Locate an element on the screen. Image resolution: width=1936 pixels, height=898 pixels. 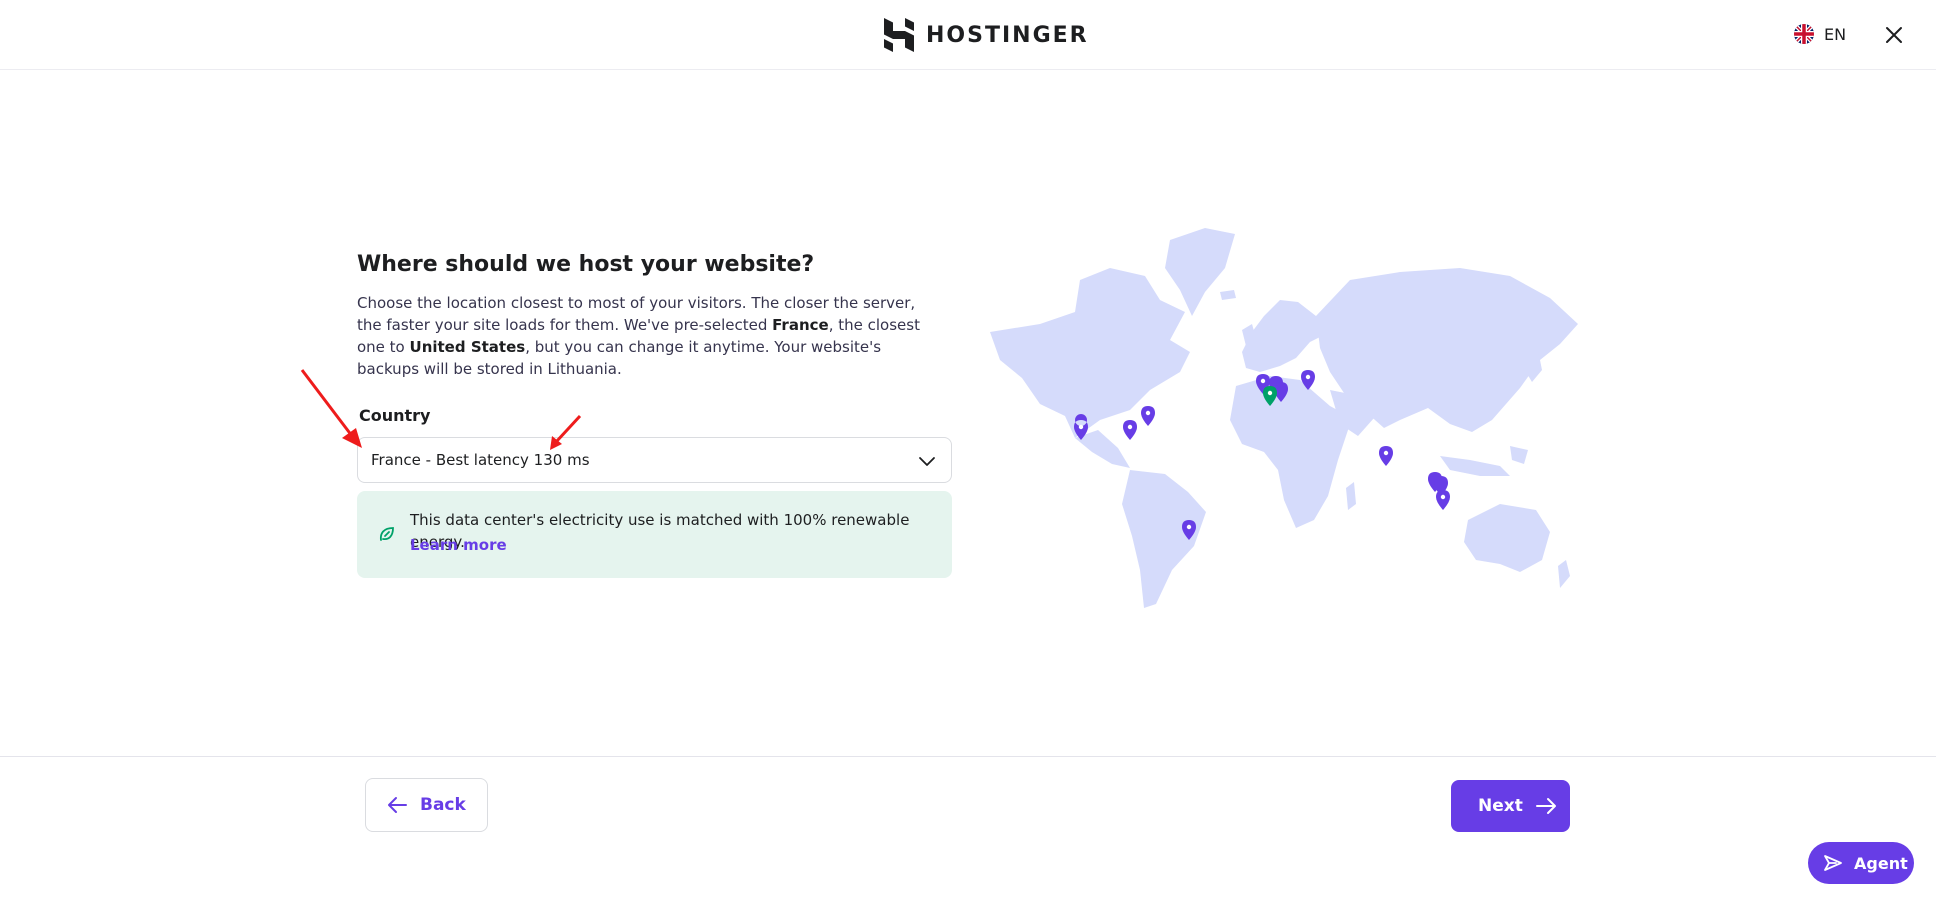
learn-more-link: Learn more is located at coordinates (458, 545).